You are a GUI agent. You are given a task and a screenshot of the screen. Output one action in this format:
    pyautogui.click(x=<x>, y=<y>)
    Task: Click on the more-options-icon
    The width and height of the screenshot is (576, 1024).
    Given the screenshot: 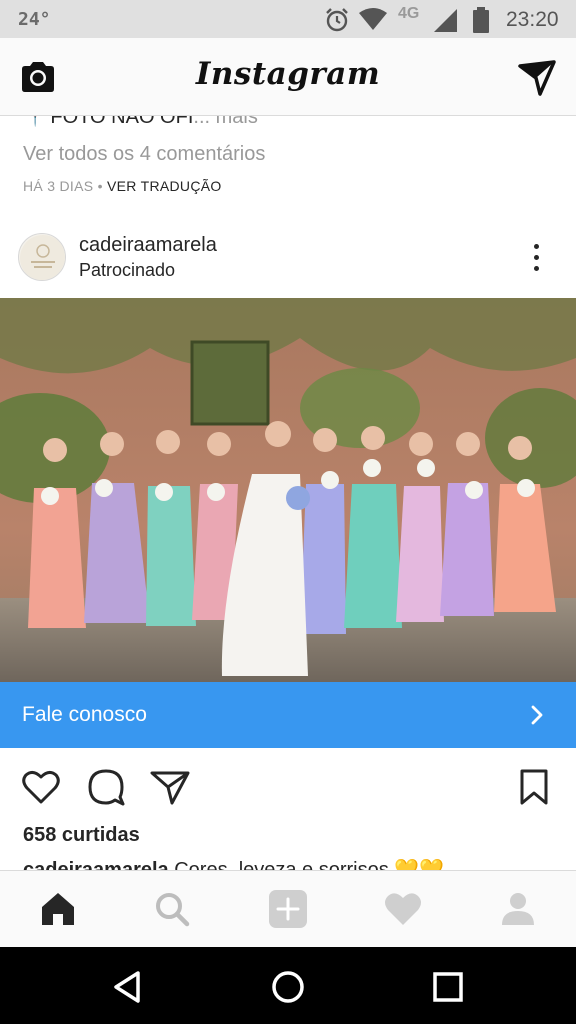 What is the action you would take?
    pyautogui.click(x=537, y=258)
    